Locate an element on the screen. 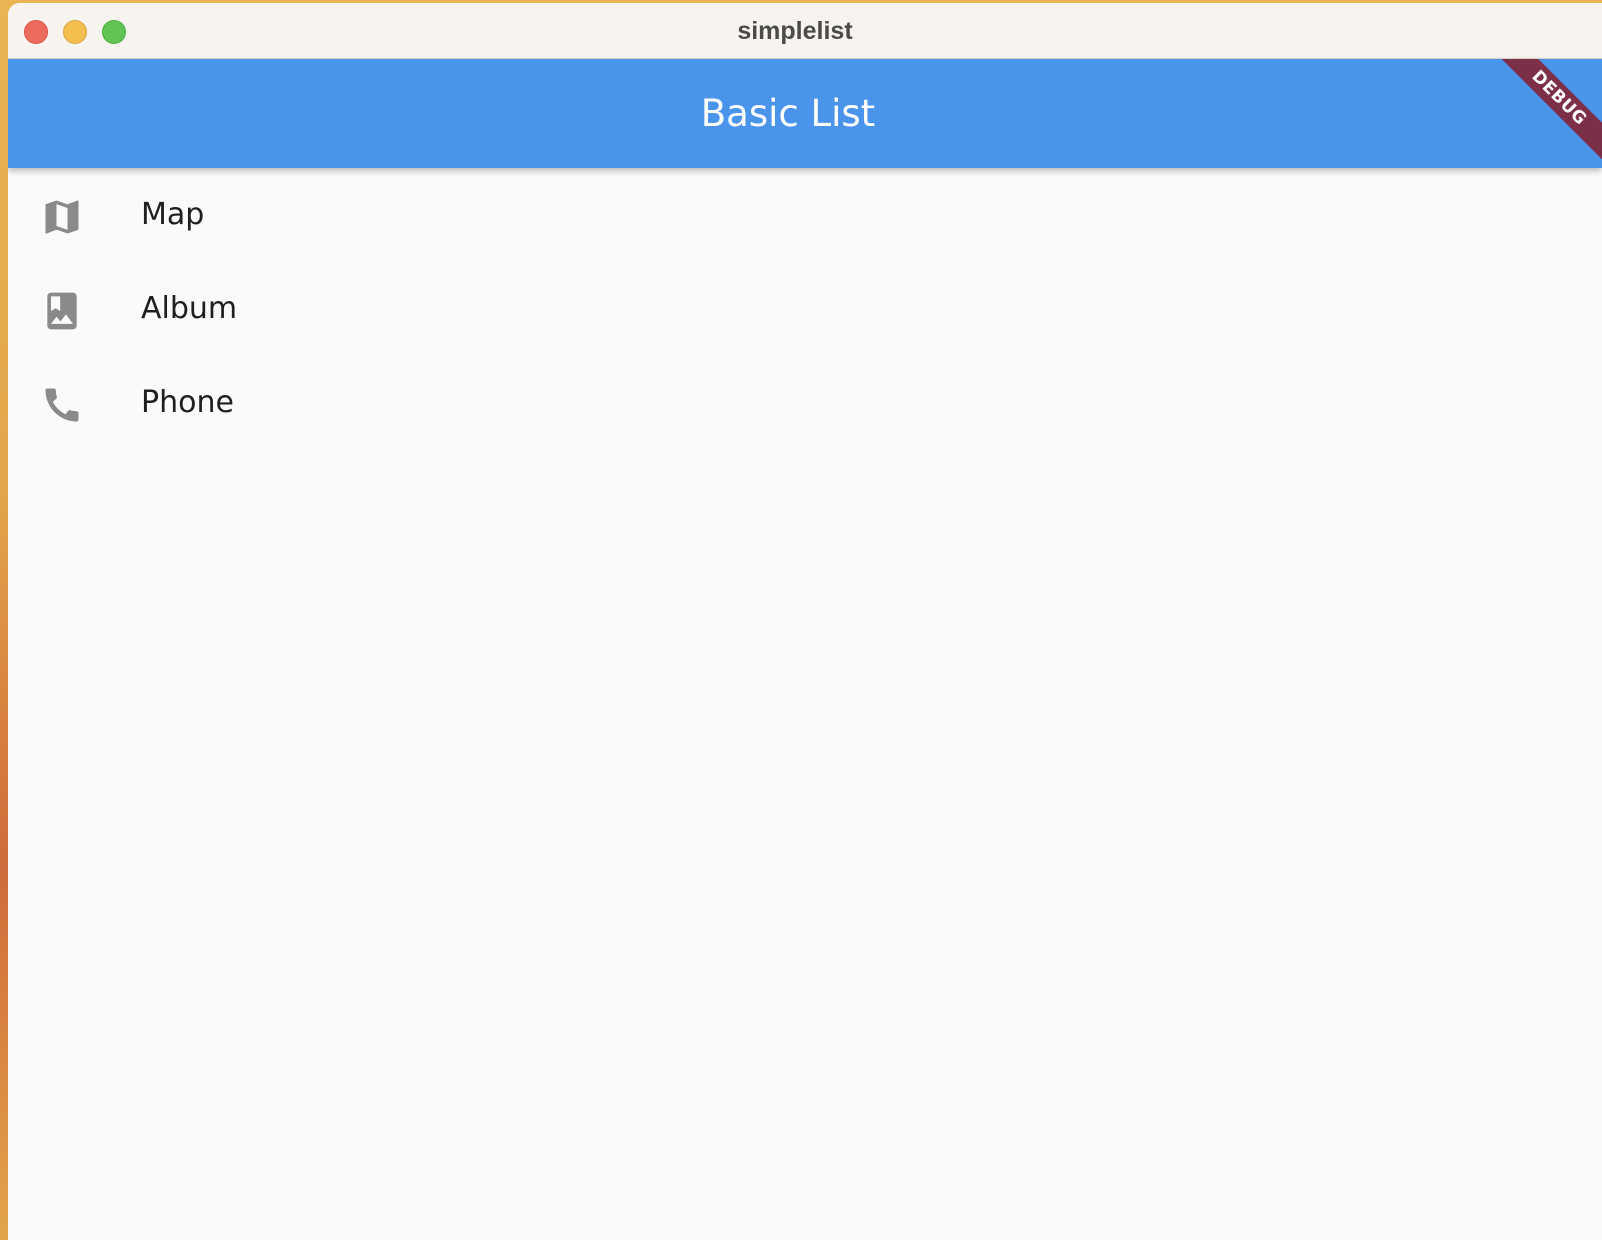 This screenshot has height=1240, width=1602. list-item-album: Album is located at coordinates (805, 309).